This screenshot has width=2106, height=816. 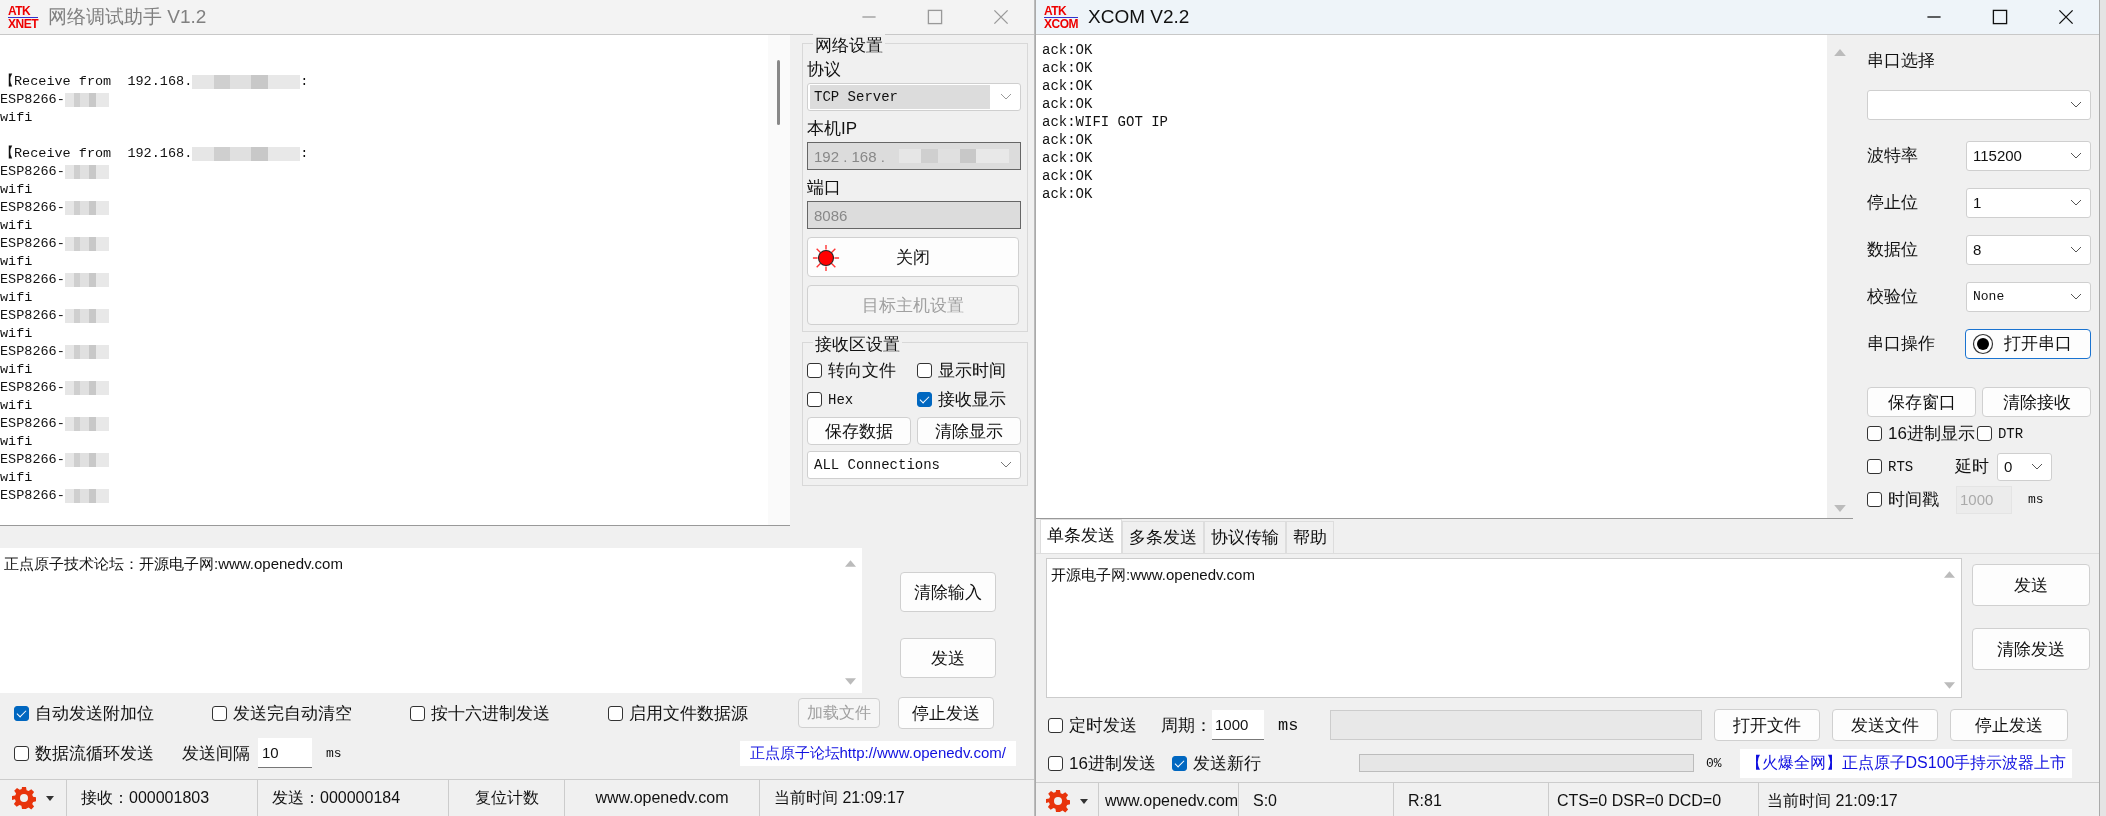 What do you see at coordinates (292, 713) in the screenshot?
I see `checkbox-label: 发送完自动清空` at bounding box center [292, 713].